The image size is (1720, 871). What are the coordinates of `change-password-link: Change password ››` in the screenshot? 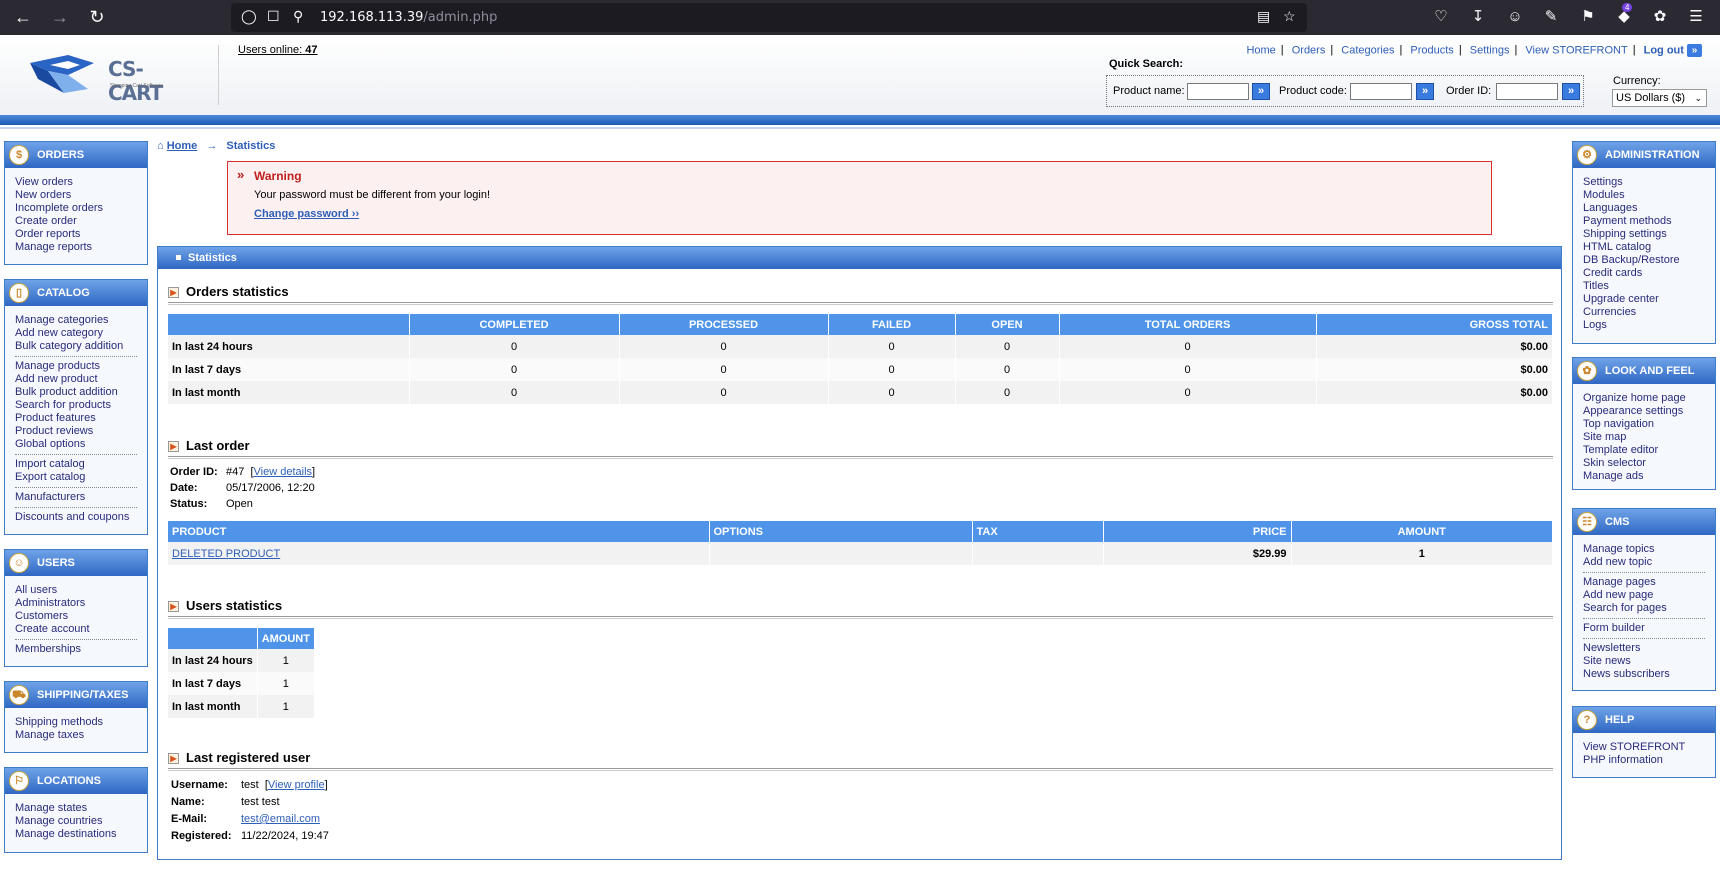 It's located at (306, 214).